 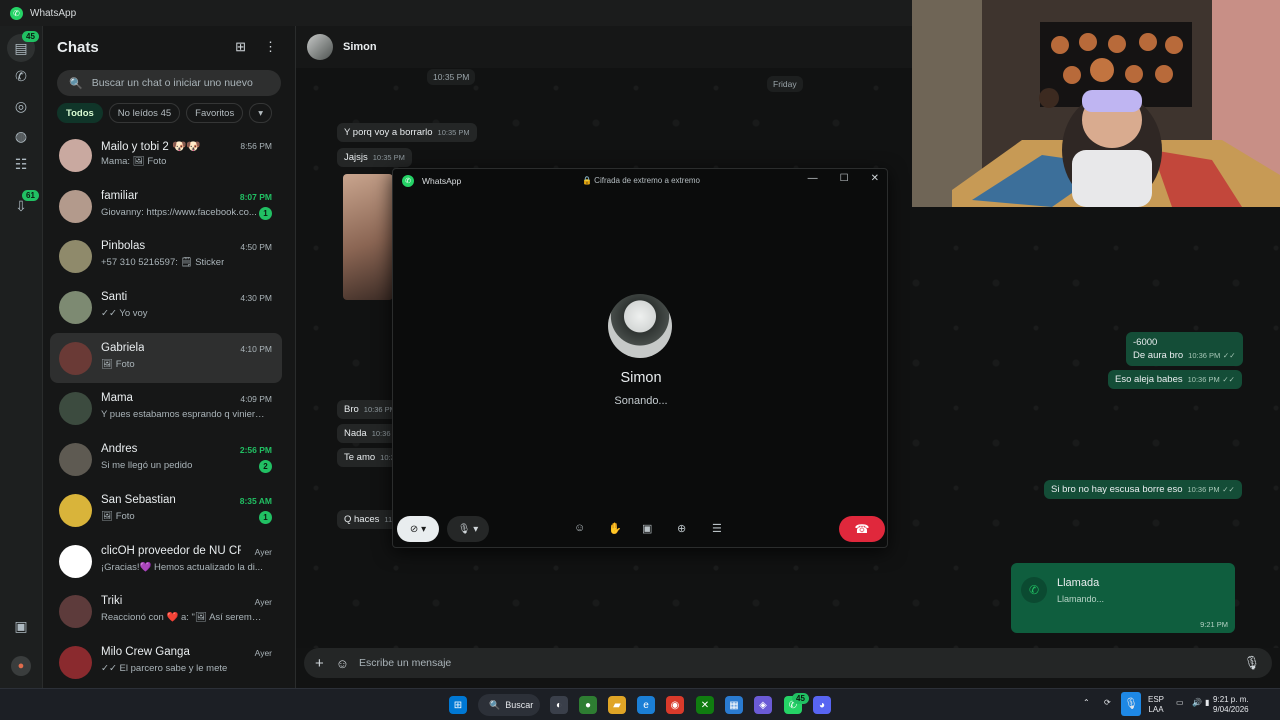 I want to click on chat-name: Andres, so click(x=119, y=449).